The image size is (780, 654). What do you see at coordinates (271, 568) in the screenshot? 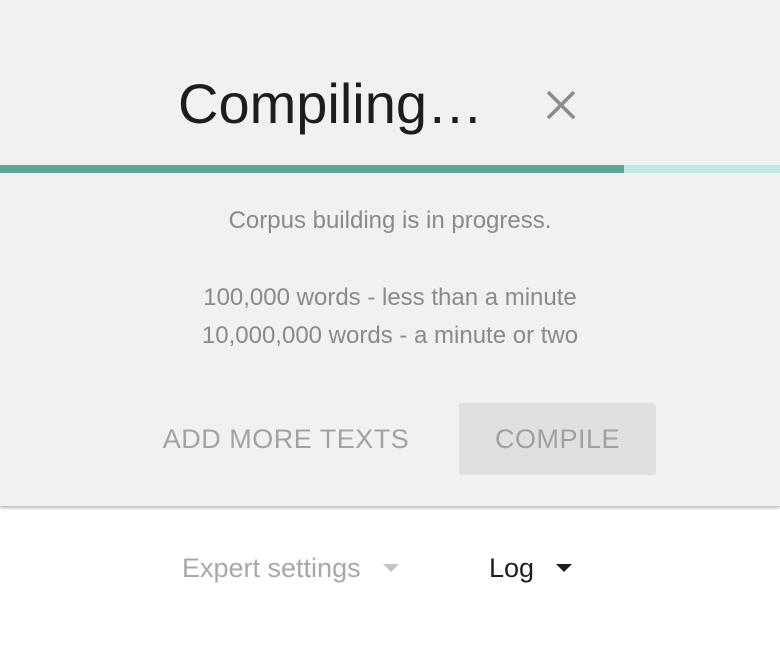
I see `expert-settings-label: Expert settings` at bounding box center [271, 568].